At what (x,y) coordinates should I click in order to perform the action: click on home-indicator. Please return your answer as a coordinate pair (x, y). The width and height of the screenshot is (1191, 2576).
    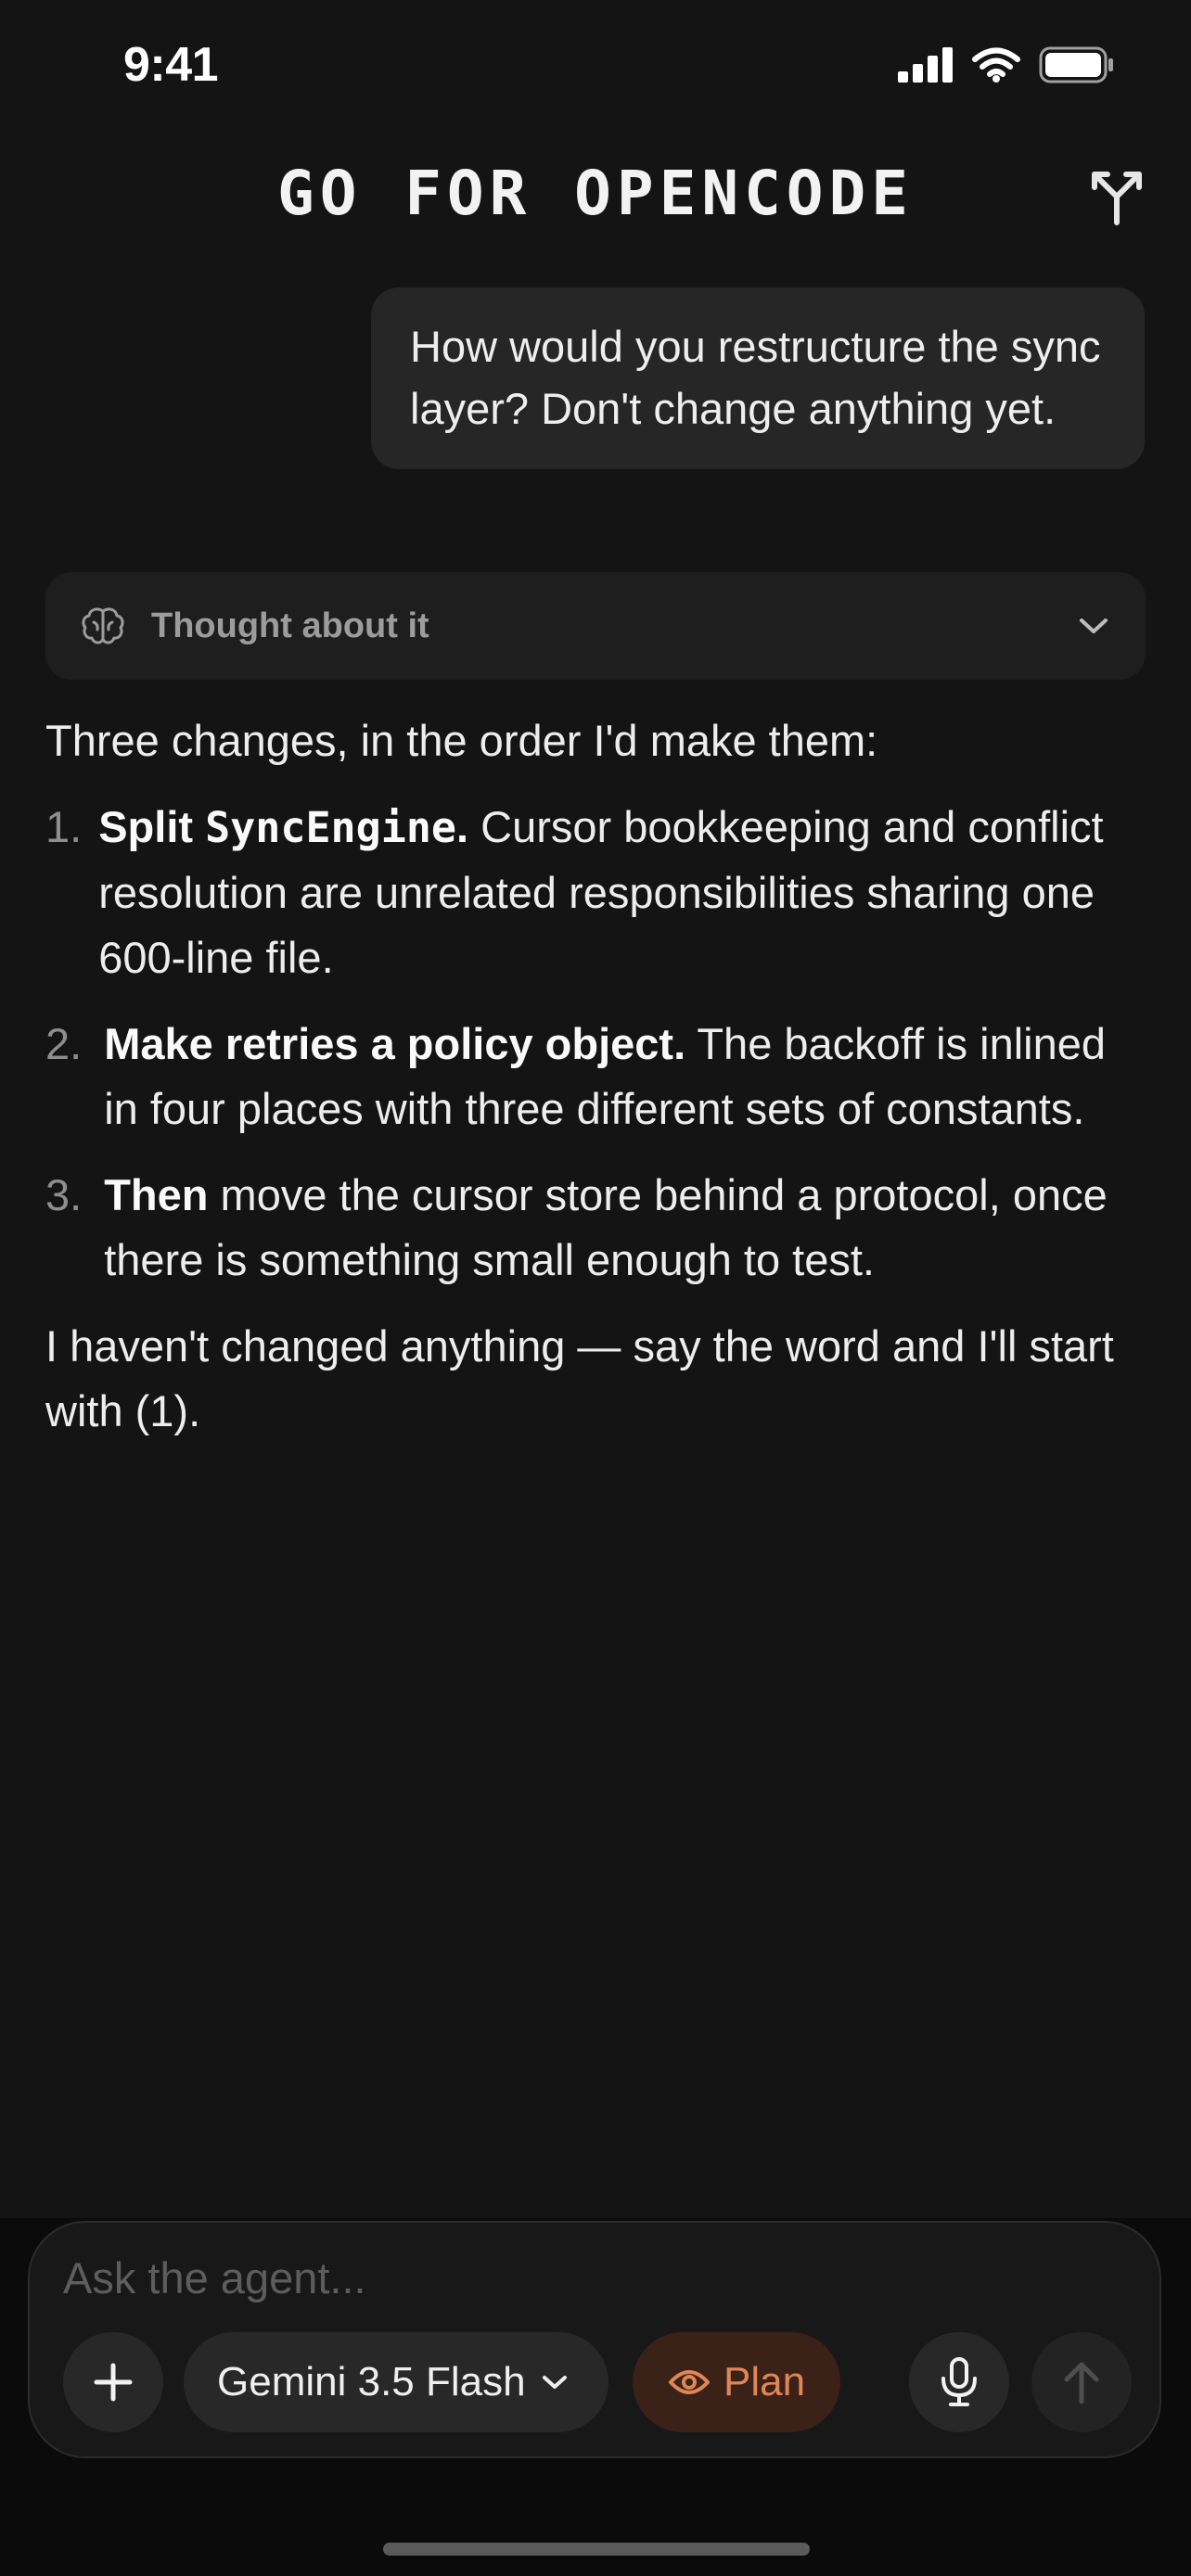
    Looking at the image, I should click on (597, 2549).